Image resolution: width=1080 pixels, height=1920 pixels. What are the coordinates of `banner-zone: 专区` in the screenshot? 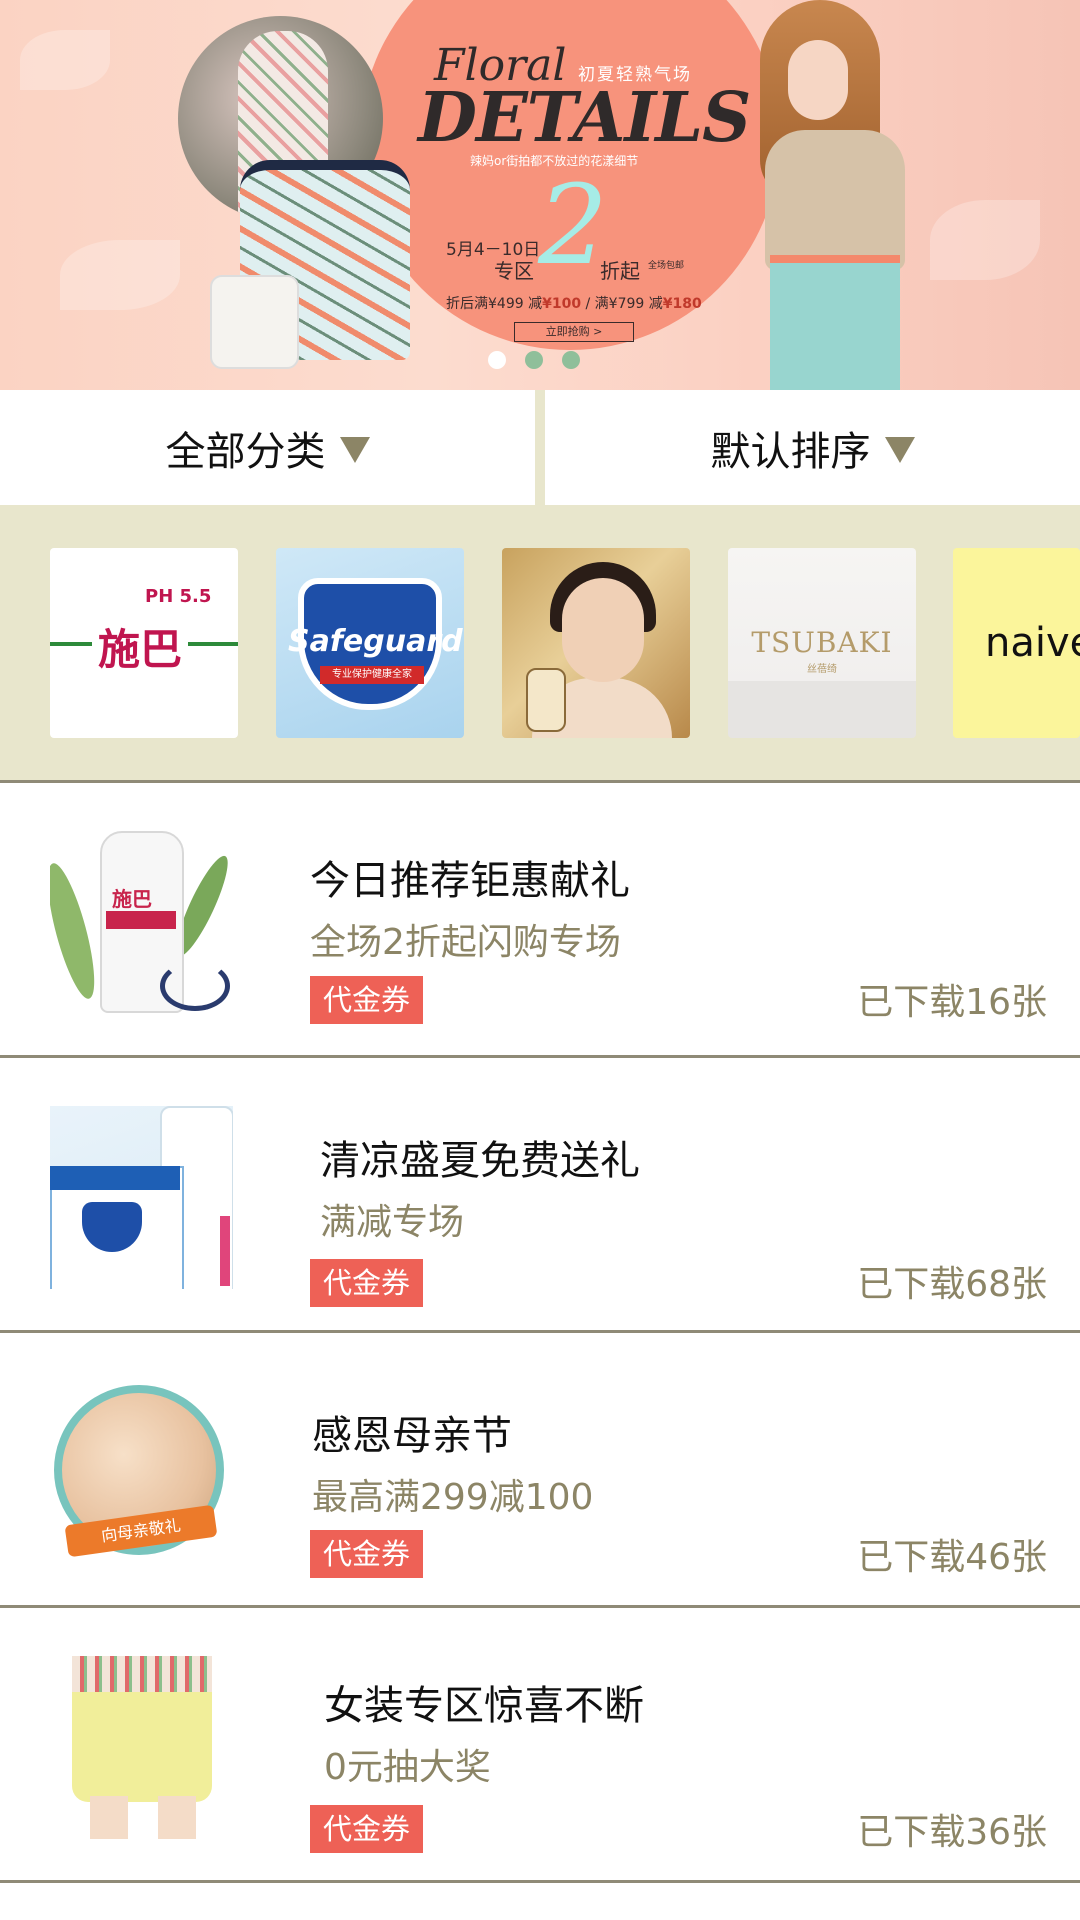 It's located at (514, 271).